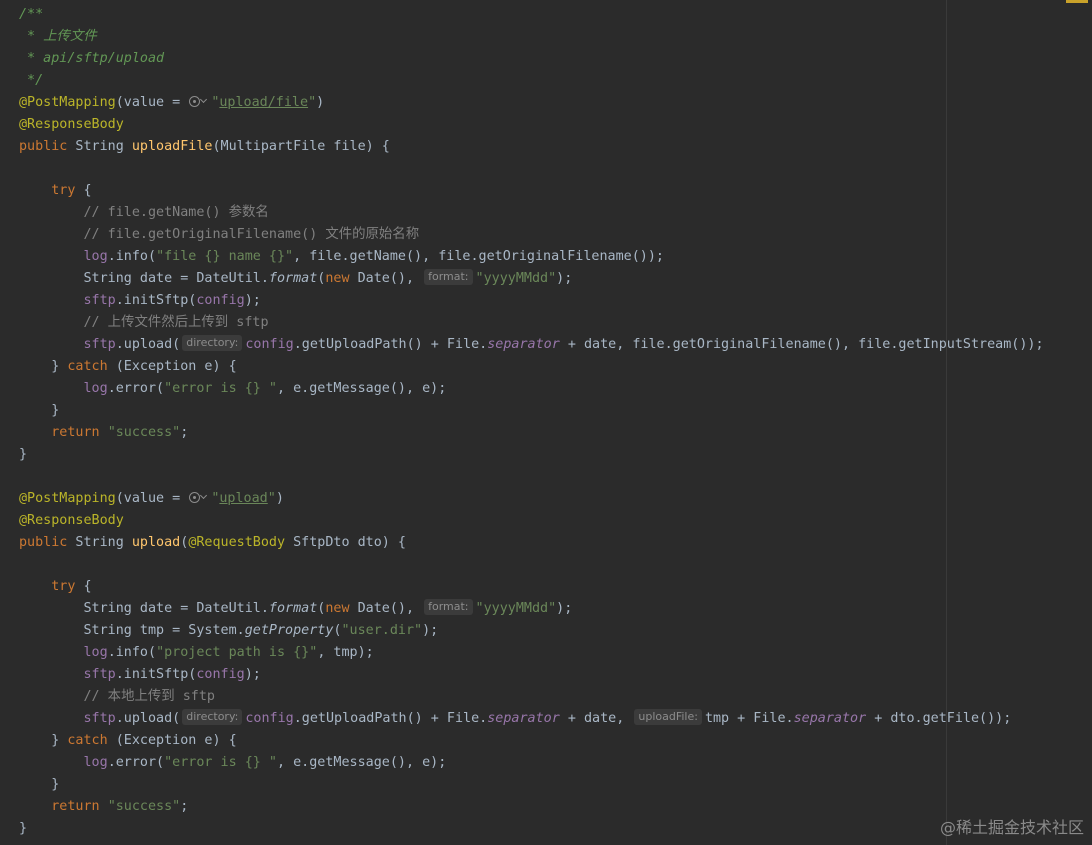 This screenshot has height=845, width=1092. I want to click on scrollbar-error-marker, so click(1077, 1).